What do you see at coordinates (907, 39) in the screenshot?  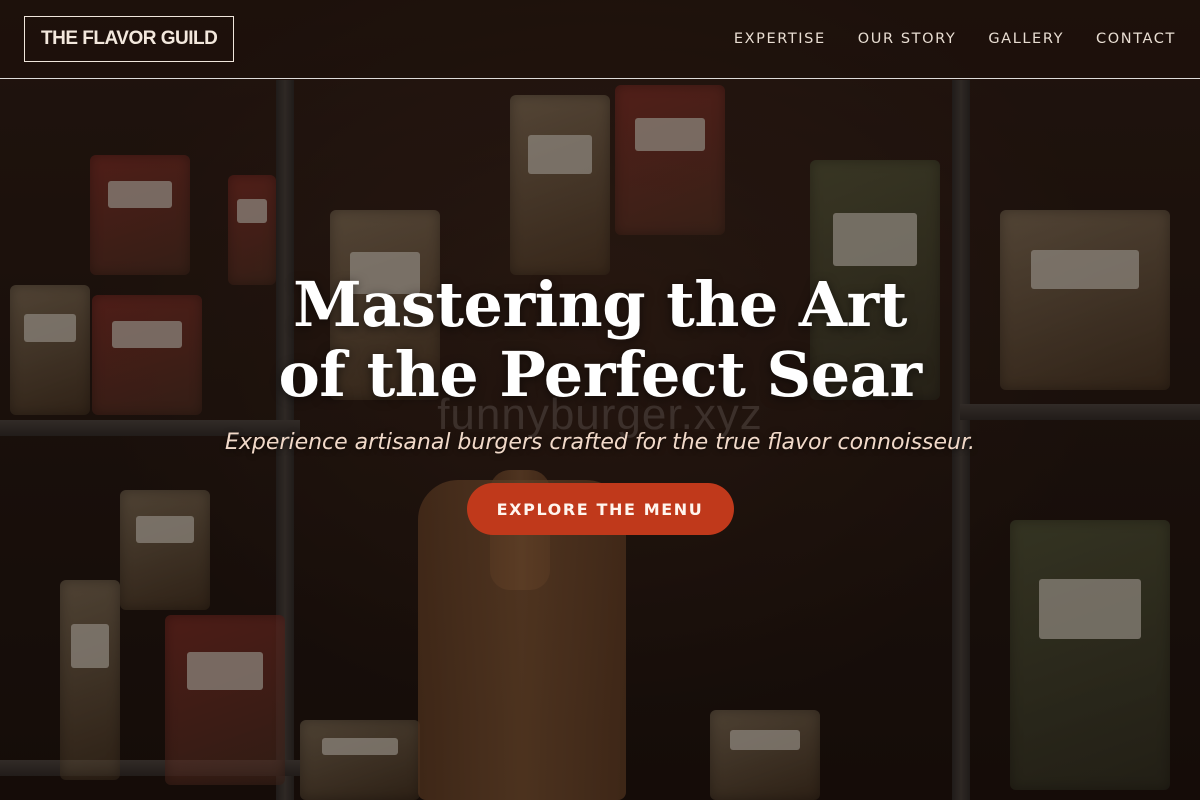 I see `nav-link-our-story: OUR STORY` at bounding box center [907, 39].